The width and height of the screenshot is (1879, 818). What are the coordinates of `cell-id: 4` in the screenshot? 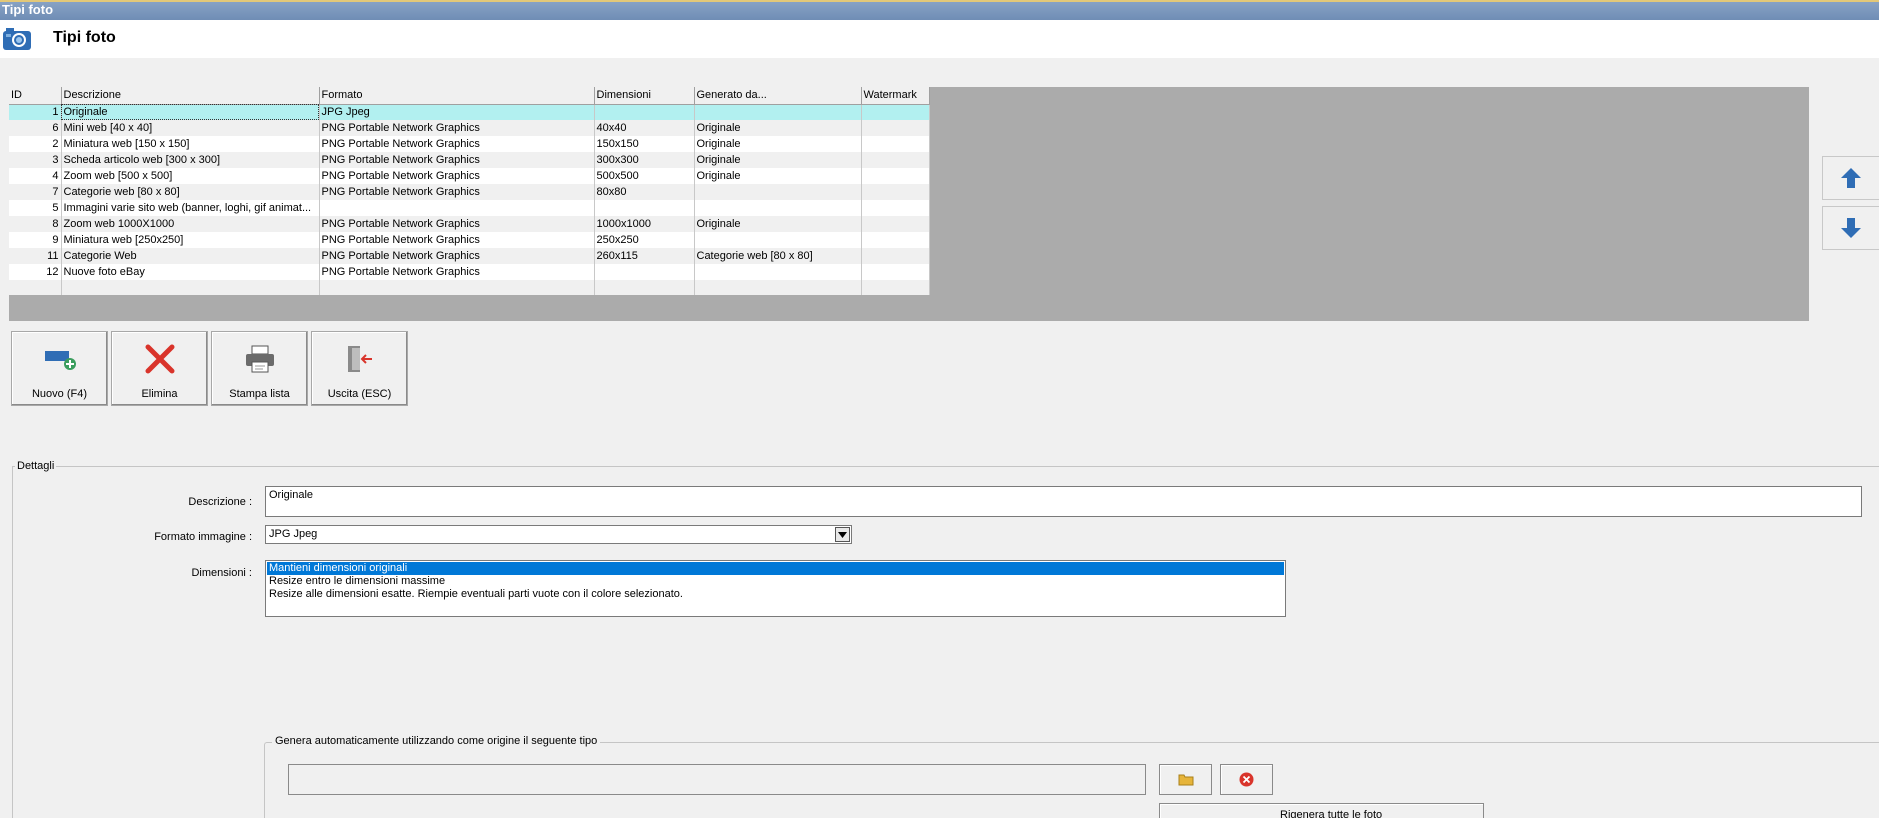 It's located at (35, 176).